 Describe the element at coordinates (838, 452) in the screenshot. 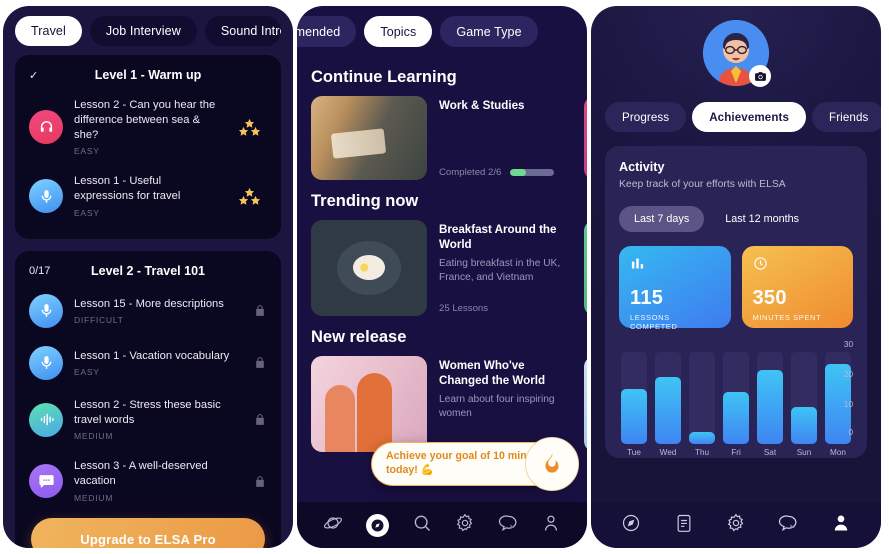

I see `bar-label: Mon` at that location.